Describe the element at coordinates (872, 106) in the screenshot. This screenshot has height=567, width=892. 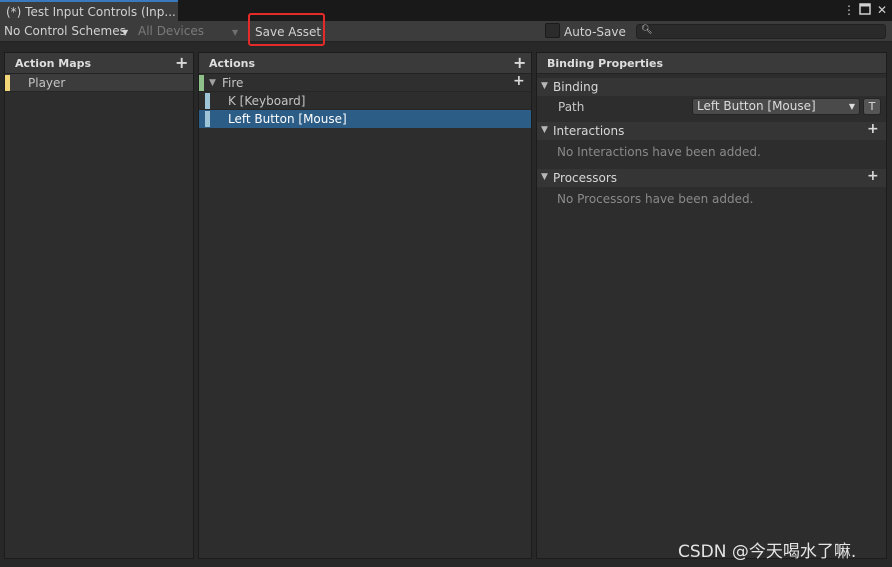
I see `text-mode-button: T` at that location.